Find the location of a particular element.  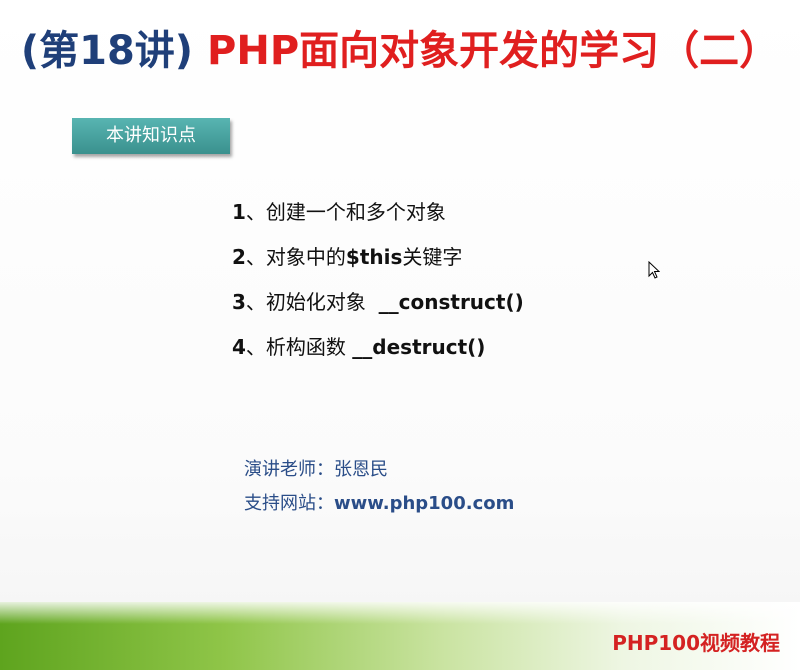

teacher-label: 演讲老师： is located at coordinates (289, 469).